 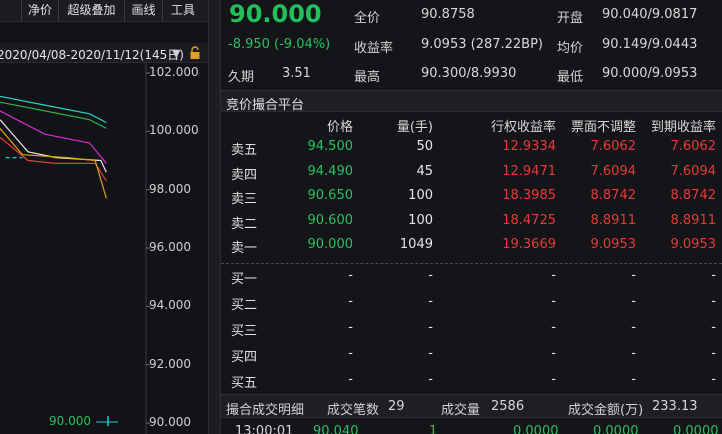 I want to click on chevron-down-icon: ▼, so click(x=176, y=53).